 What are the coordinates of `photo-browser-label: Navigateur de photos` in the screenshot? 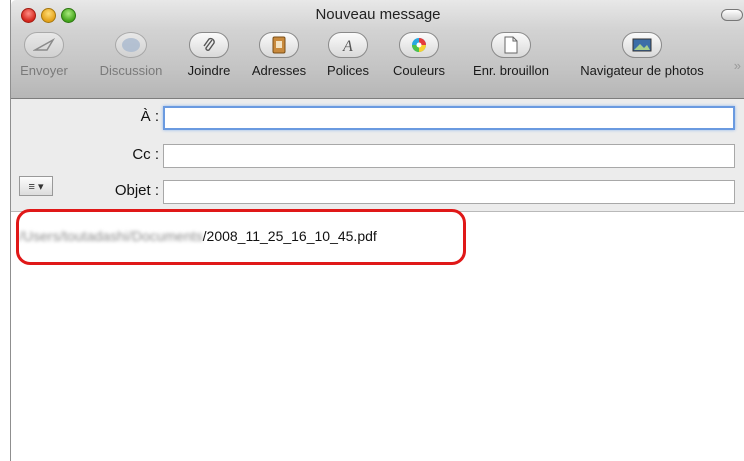 It's located at (642, 70).